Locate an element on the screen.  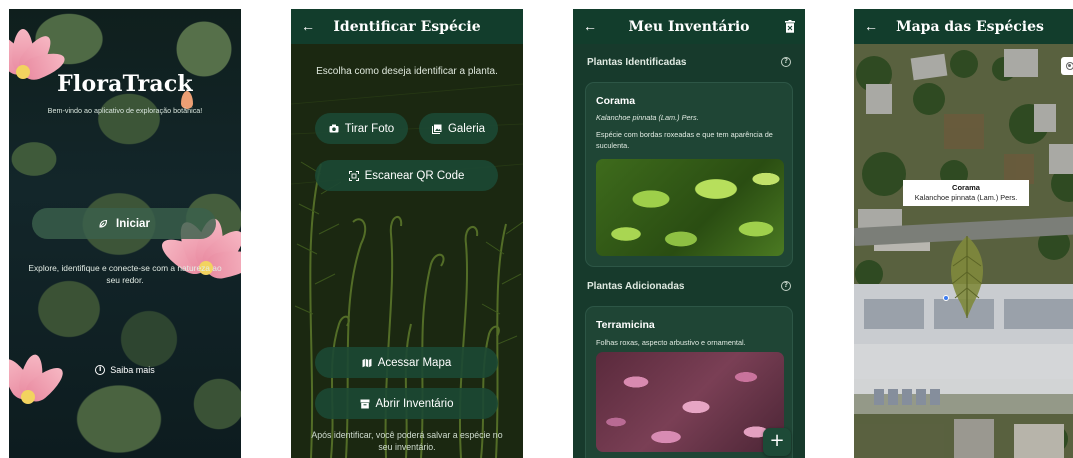
app-bar: ← Meu Inventário is located at coordinates (689, 26).